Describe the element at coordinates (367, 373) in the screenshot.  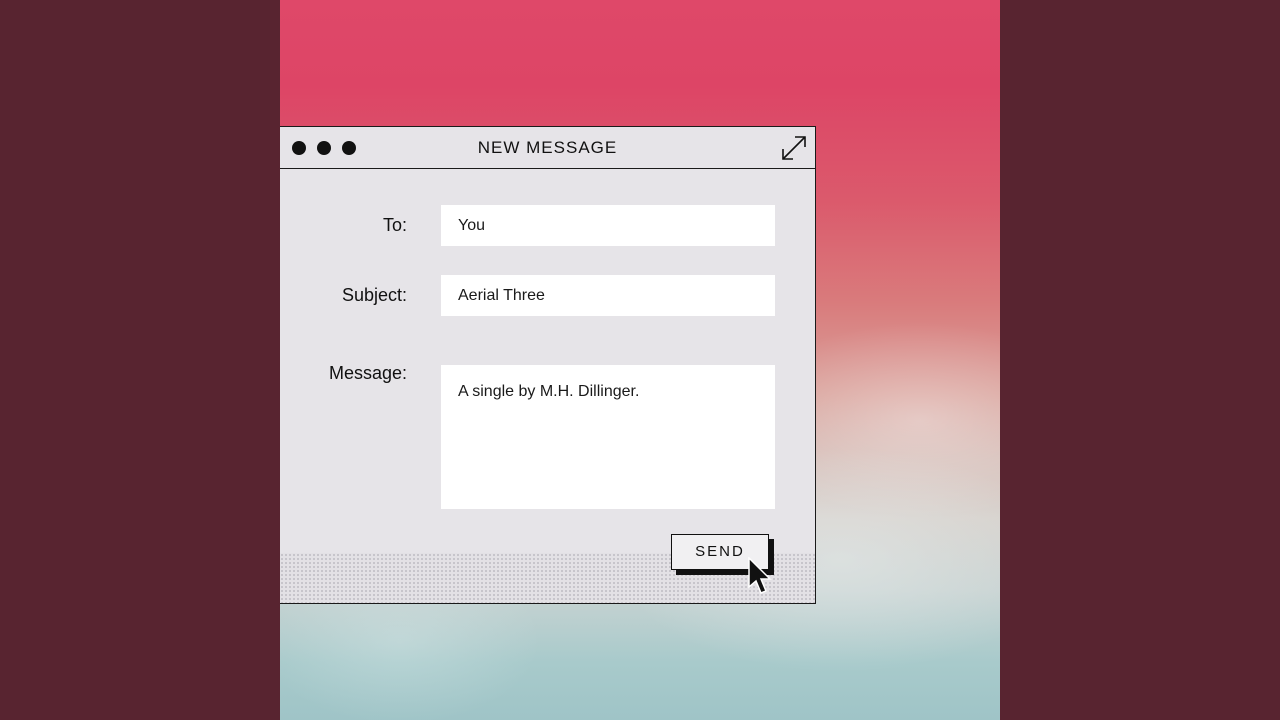
I see `message-label: Message:` at that location.